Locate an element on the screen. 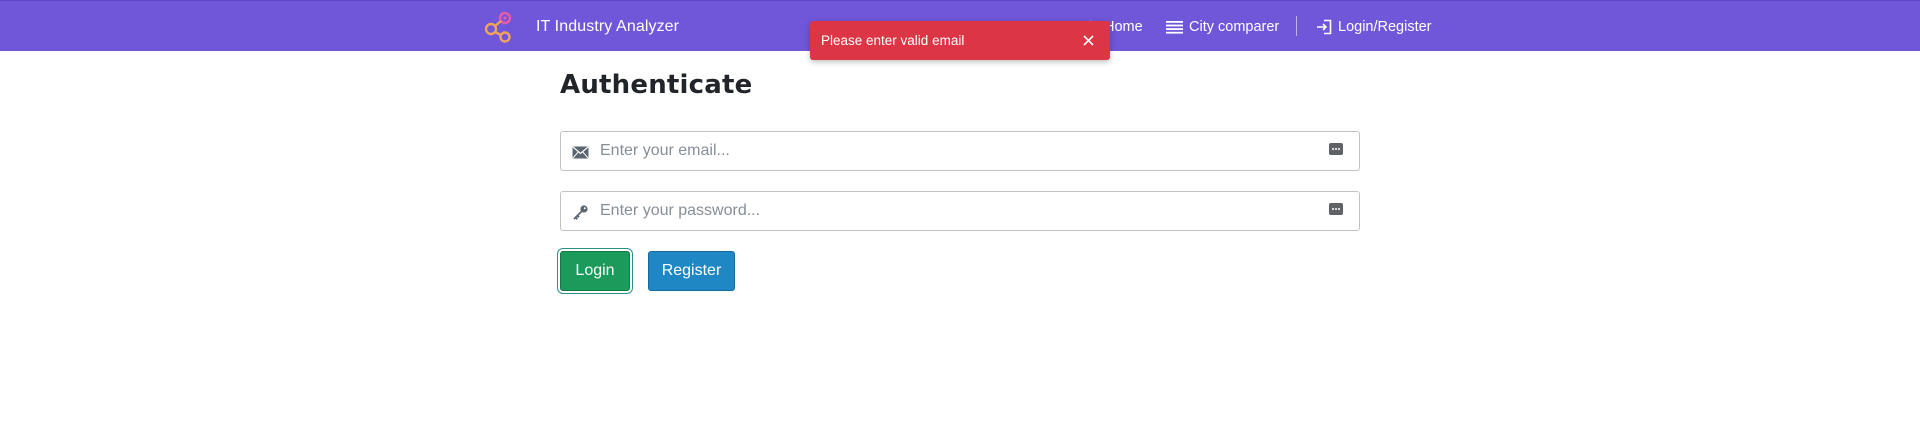 Image resolution: width=1920 pixels, height=425 pixels. email-input is located at coordinates (960, 151).